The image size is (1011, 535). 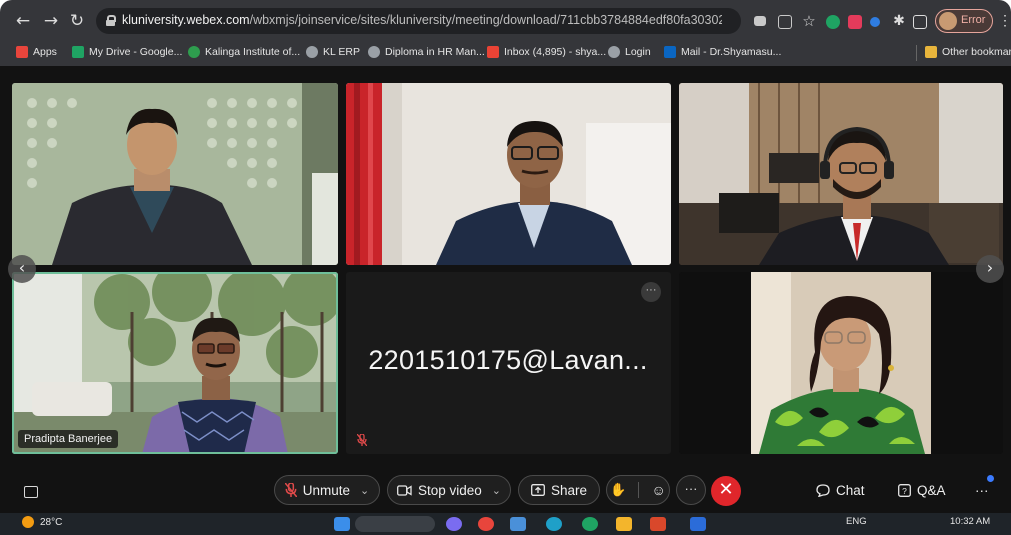 I want to click on camera-icon, so click(x=404, y=490).